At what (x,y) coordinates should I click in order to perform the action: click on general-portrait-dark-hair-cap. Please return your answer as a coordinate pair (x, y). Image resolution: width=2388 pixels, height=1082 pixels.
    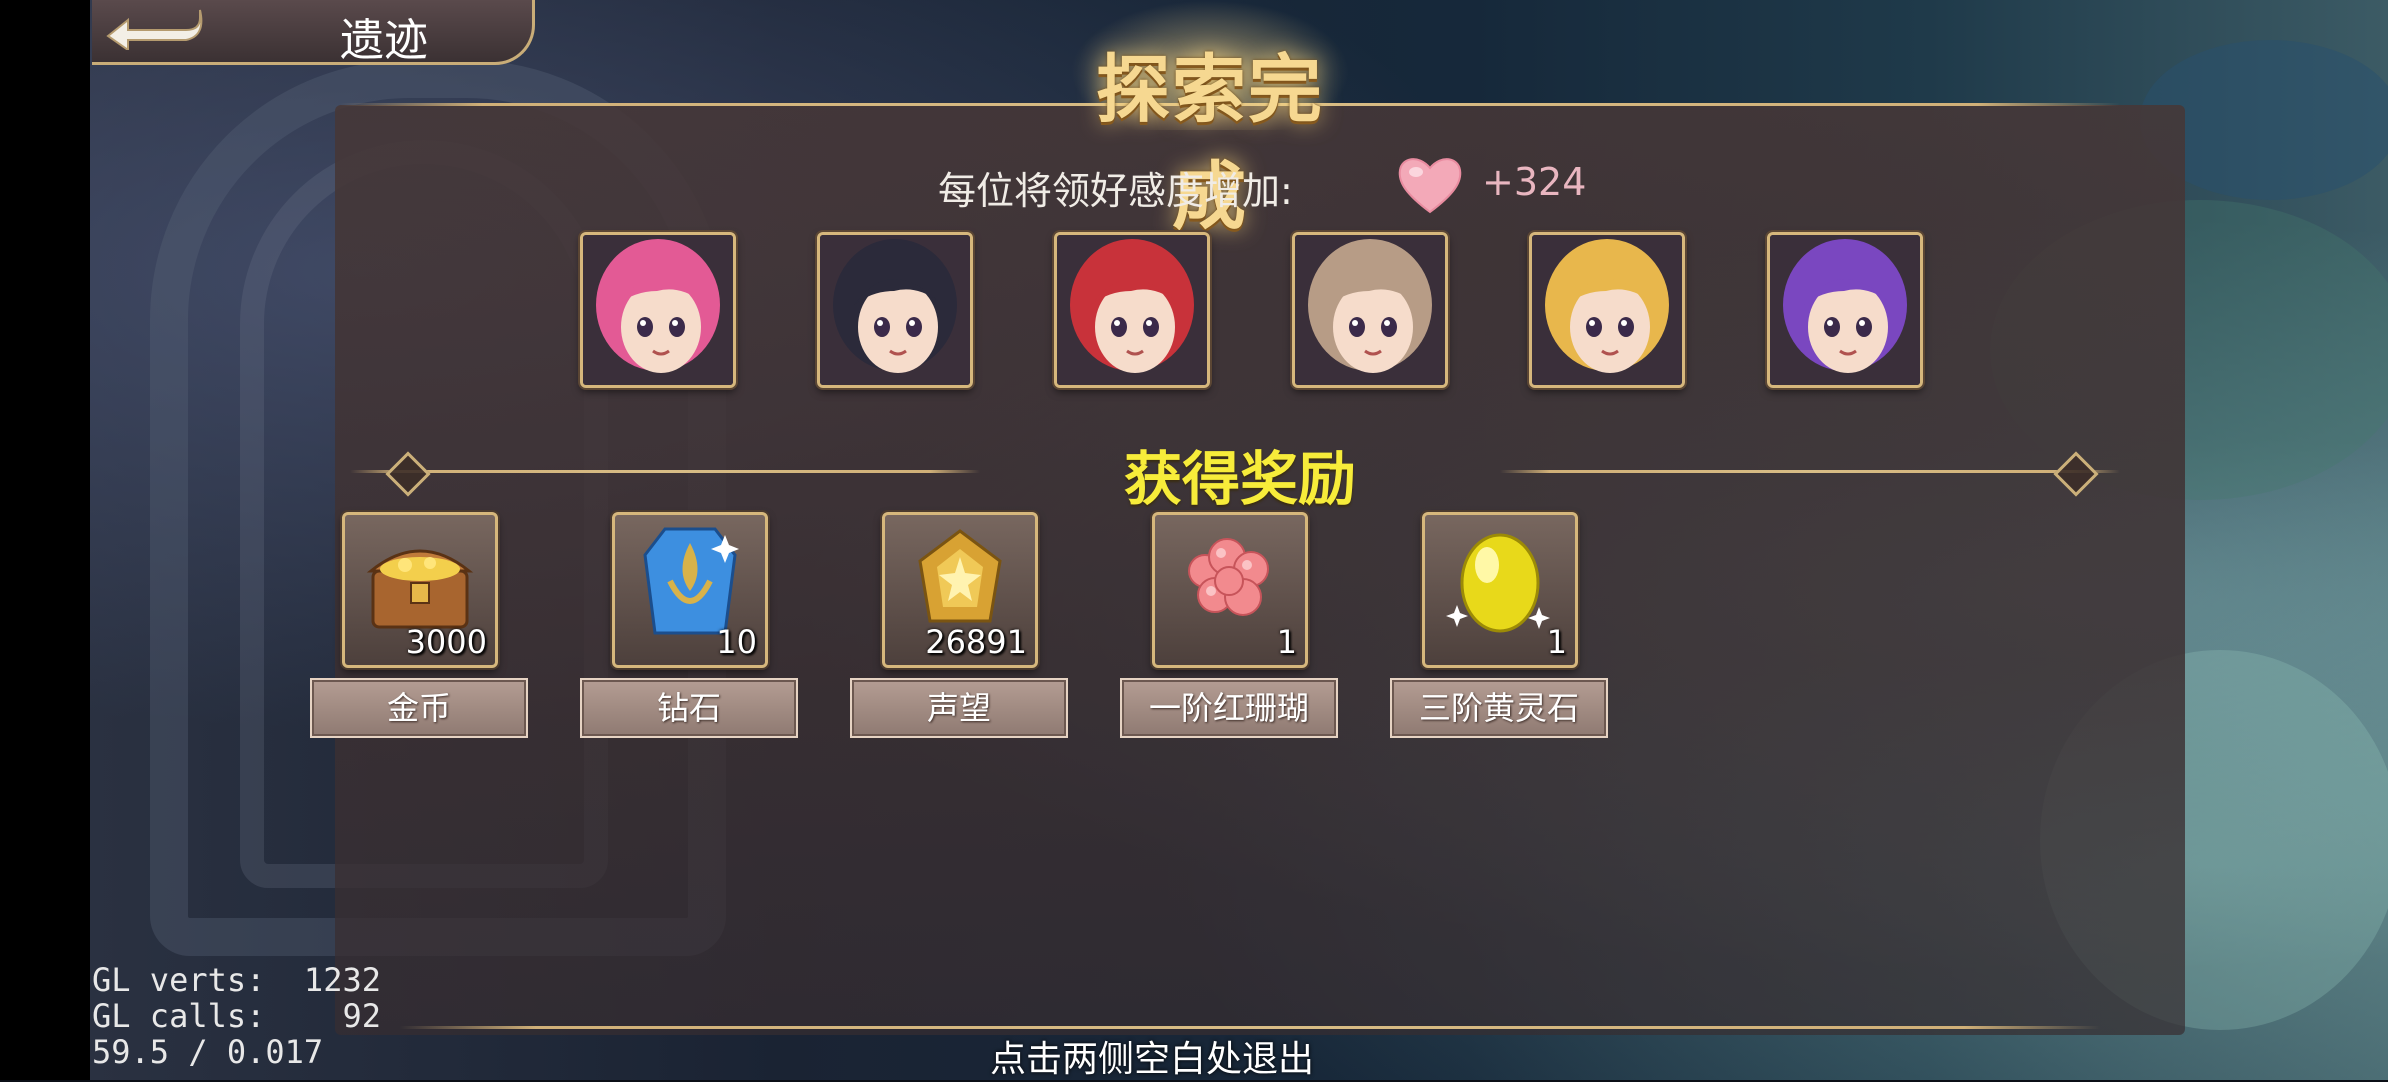
    Looking at the image, I should click on (895, 310).